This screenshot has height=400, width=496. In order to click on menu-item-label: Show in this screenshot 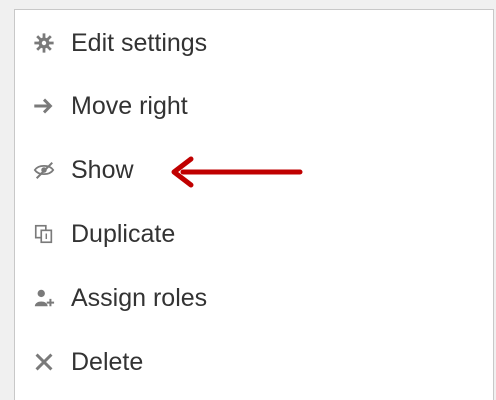, I will do `click(102, 169)`.